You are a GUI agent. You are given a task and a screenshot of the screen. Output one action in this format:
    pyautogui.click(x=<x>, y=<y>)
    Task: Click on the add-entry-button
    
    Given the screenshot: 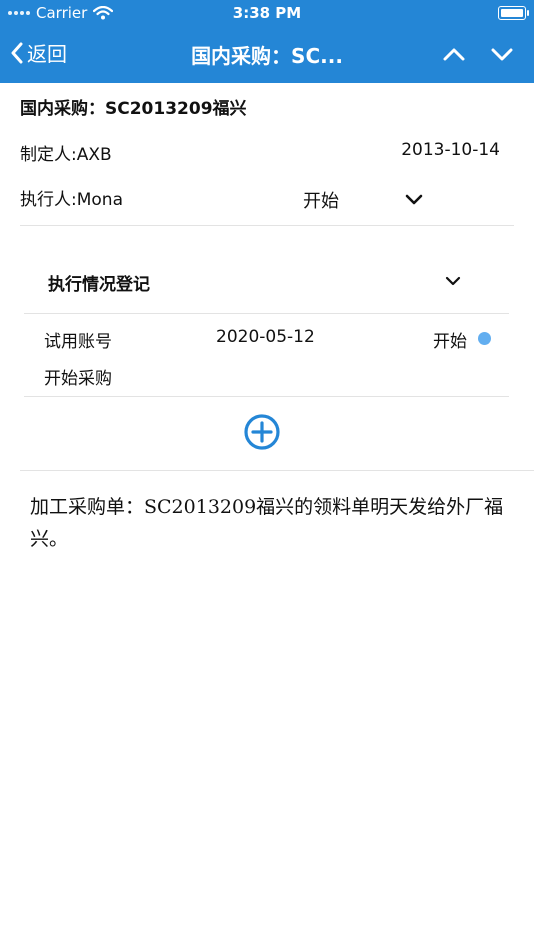 What is the action you would take?
    pyautogui.click(x=262, y=432)
    